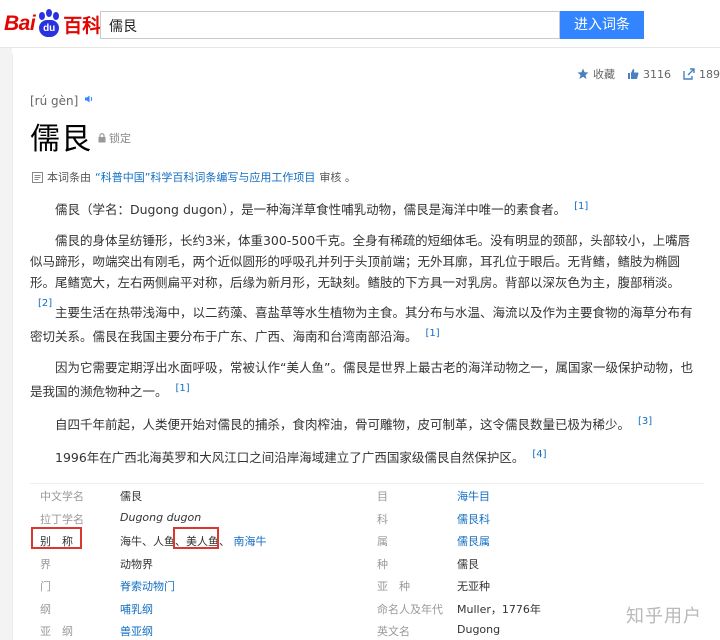 Image resolution: width=720 pixels, height=640 pixels. What do you see at coordinates (473, 496) in the screenshot?
I see `info-link: 海牛目` at bounding box center [473, 496].